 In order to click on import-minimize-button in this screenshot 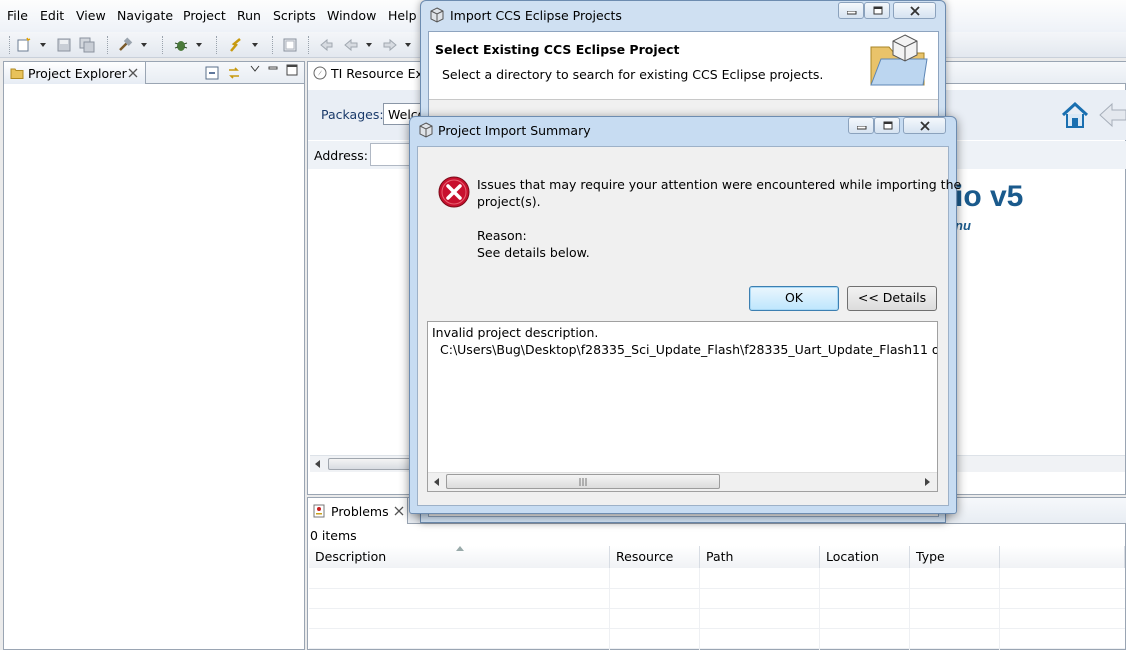, I will do `click(851, 10)`.